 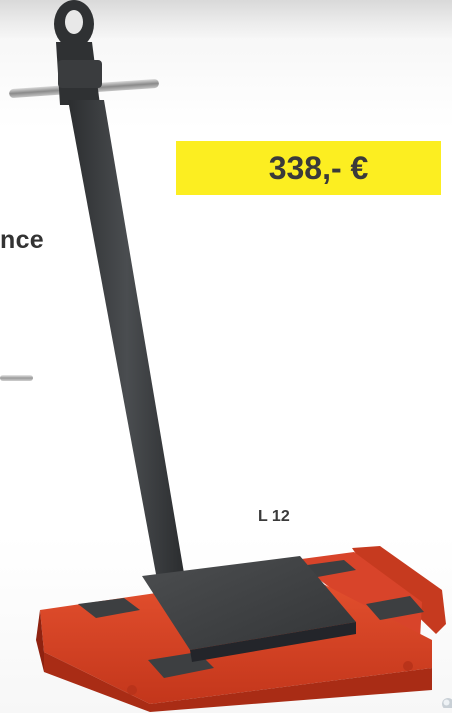 What do you see at coordinates (447, 703) in the screenshot?
I see `corner-ornament-icon` at bounding box center [447, 703].